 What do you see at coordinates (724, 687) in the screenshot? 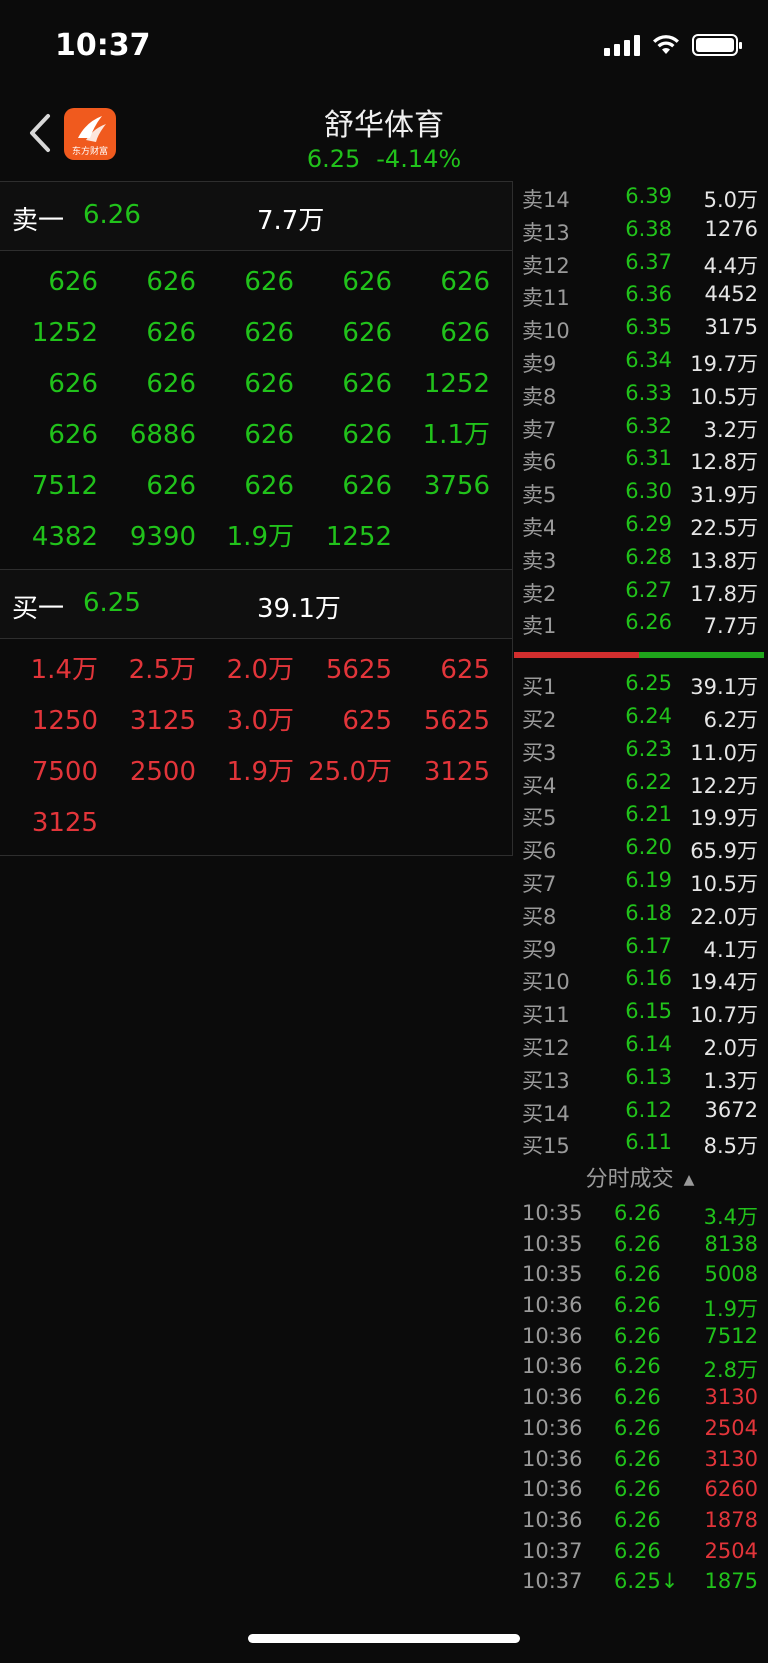
I see `bid-row-volume: 39.1万` at bounding box center [724, 687].